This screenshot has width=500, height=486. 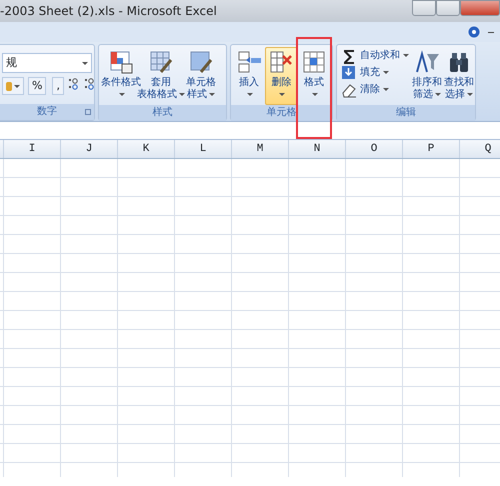 What do you see at coordinates (375, 89) in the screenshot?
I see `ribbon-small-button: 清除` at bounding box center [375, 89].